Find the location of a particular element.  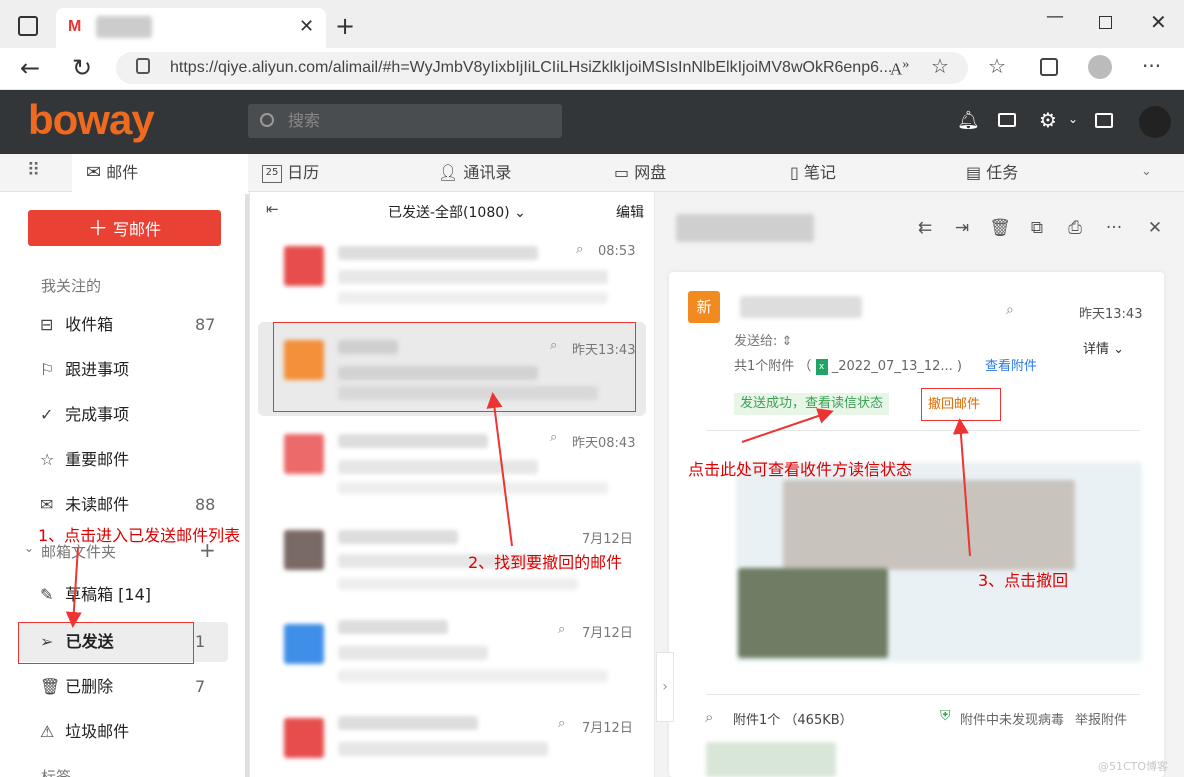

back-icon: ← is located at coordinates (30, 68).